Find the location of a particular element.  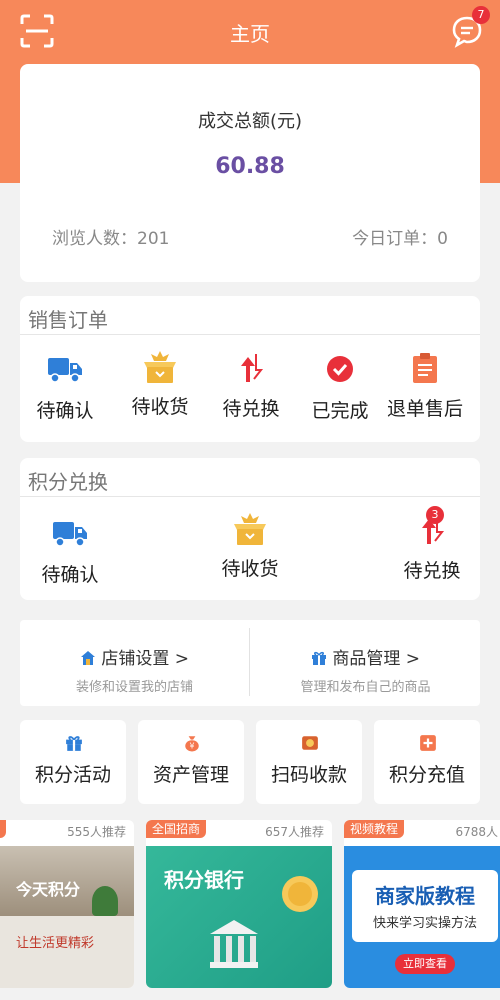

banner-image-text: 今天积分 is located at coordinates (48, 889).